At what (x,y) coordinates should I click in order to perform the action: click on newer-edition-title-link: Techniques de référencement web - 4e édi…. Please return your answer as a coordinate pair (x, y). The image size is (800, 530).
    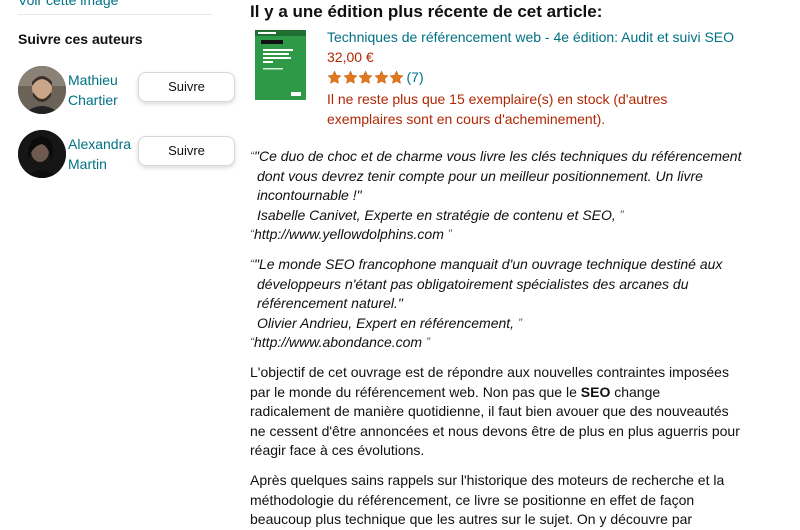
    Looking at the image, I should click on (547, 37).